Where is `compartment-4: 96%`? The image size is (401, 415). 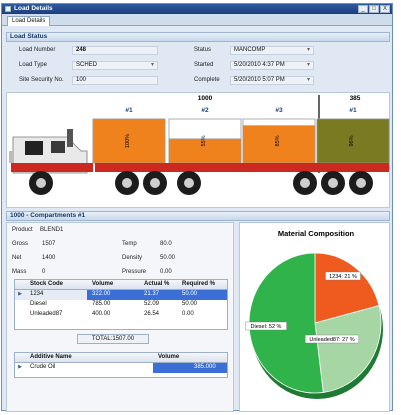 compartment-4: 96% is located at coordinates (353, 141).